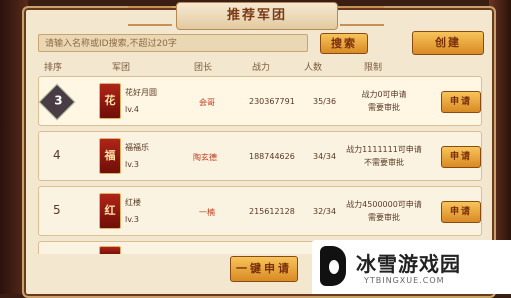  What do you see at coordinates (313, 68) in the screenshot?
I see `column-members: 人数` at bounding box center [313, 68].